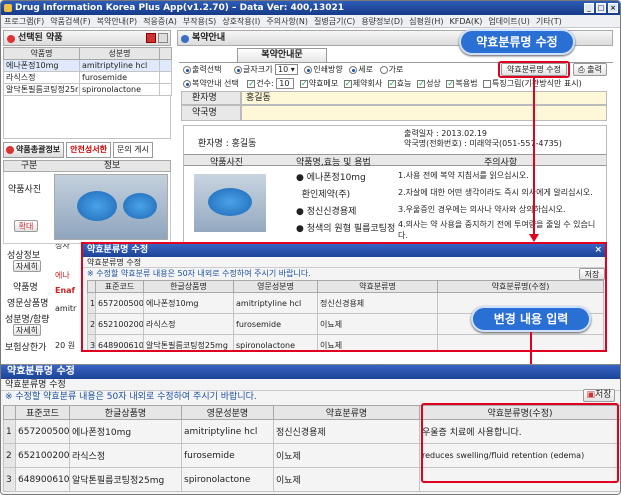 Image resolution: width=621 pixels, height=495 pixels. What do you see at coordinates (241, 21) in the screenshot?
I see `menu-item: 상호작용(I)` at bounding box center [241, 21].